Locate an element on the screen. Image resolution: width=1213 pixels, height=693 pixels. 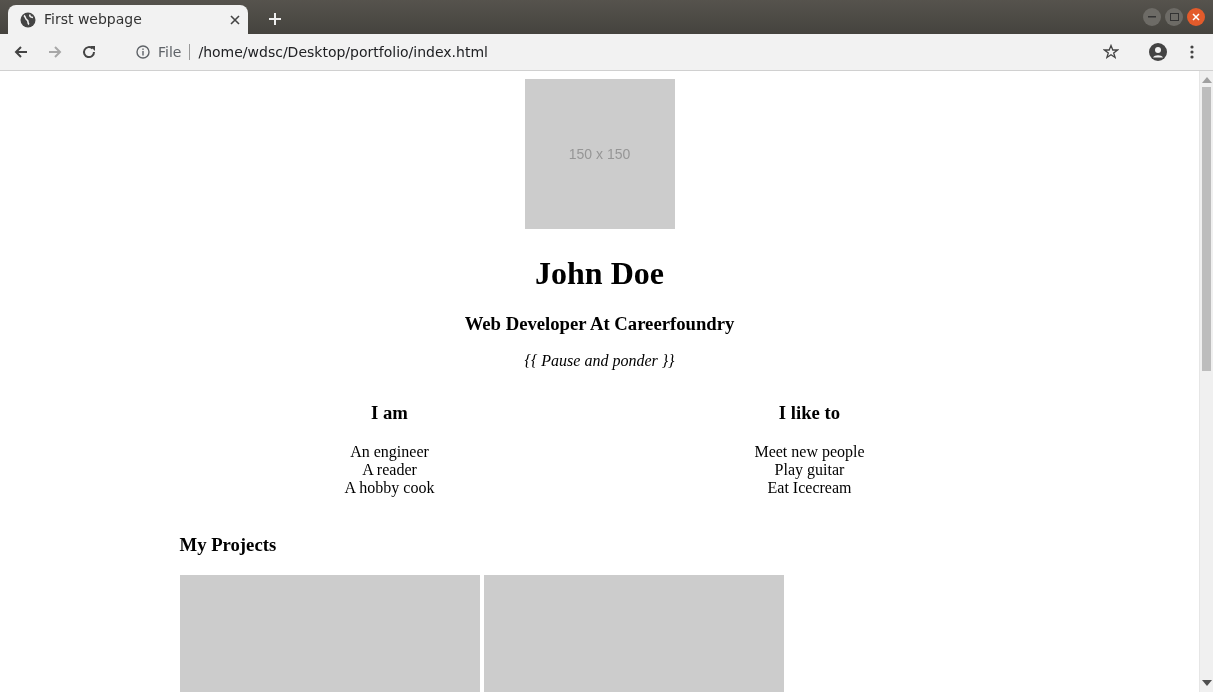
forward-arrow-icon is located at coordinates (55, 52).